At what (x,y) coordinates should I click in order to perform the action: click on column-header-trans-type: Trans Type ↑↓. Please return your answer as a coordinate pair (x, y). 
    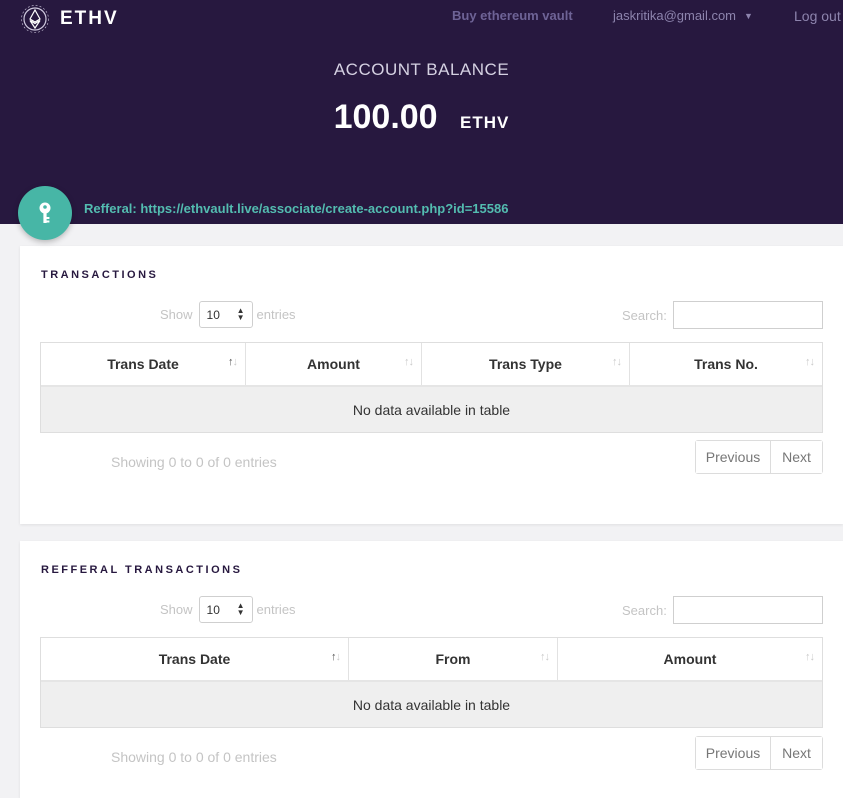
    Looking at the image, I should click on (526, 364).